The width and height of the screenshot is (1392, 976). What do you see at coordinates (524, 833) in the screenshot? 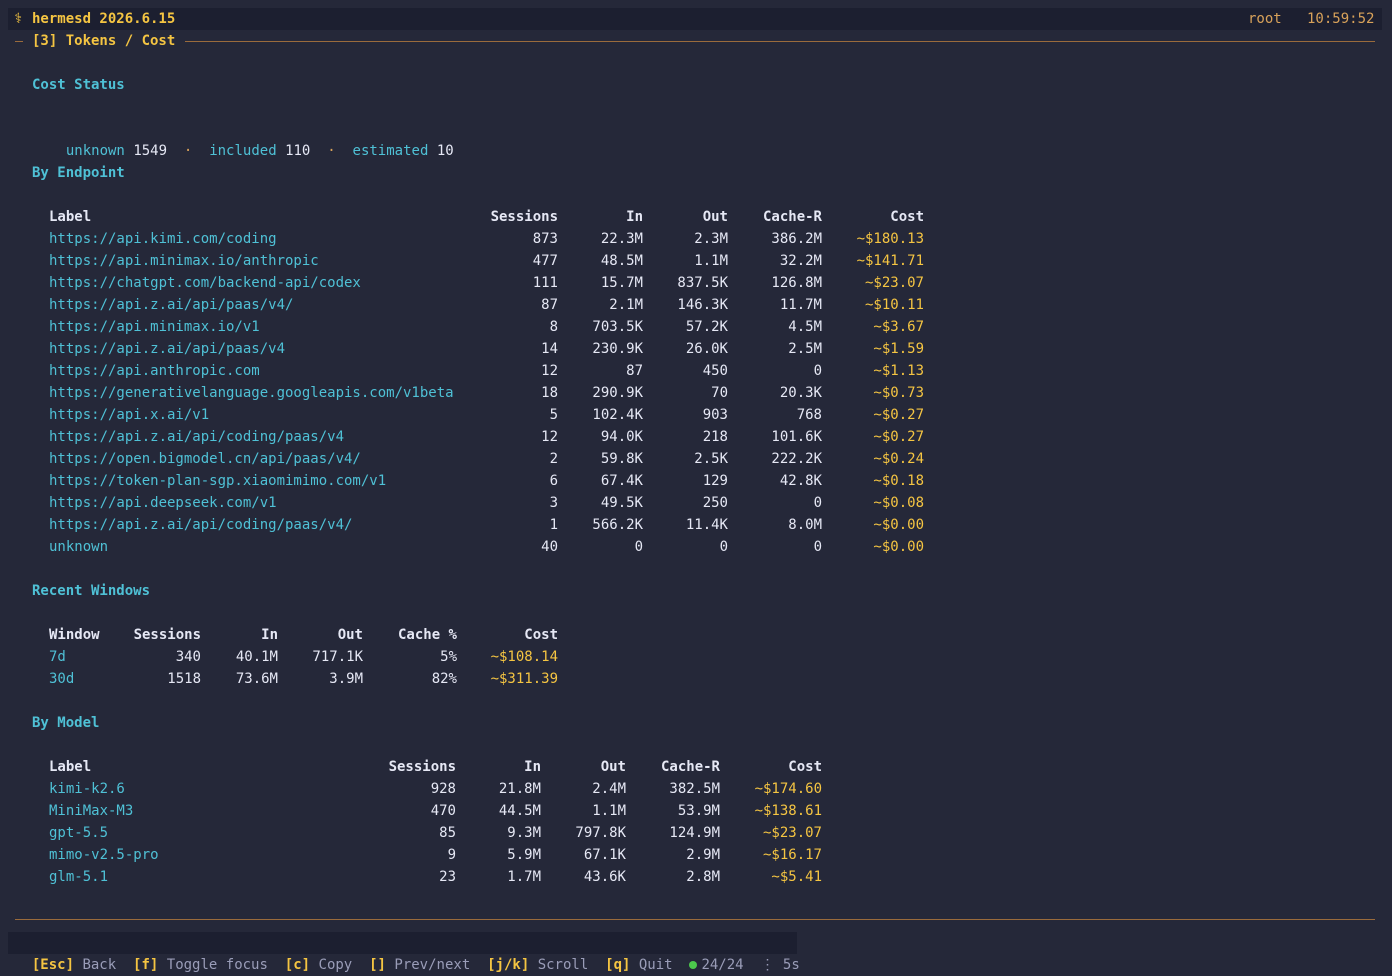
I see `table-cell: 9.3M` at bounding box center [524, 833].